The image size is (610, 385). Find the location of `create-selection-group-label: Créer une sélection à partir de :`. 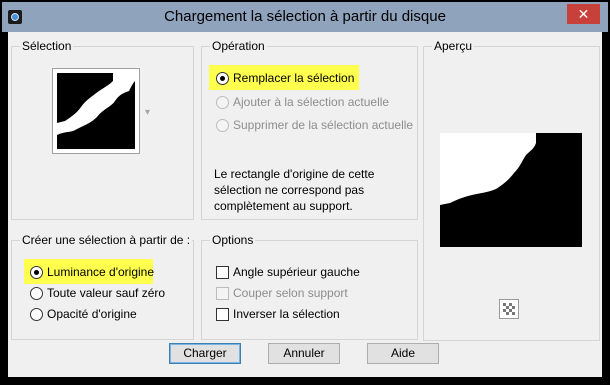

create-selection-group-label: Créer une sélection à partir de : is located at coordinates (106, 240).